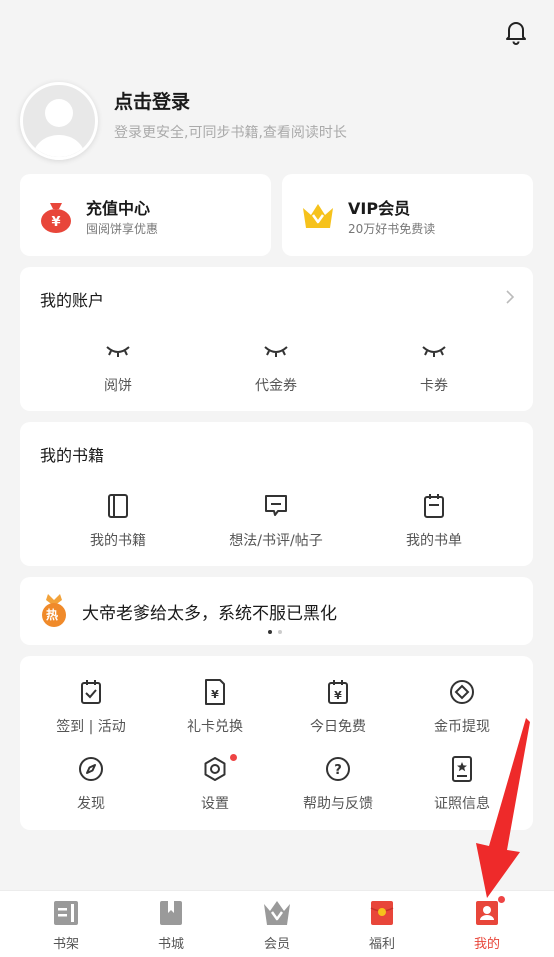  I want to click on tool-label: 帮助与反馈, so click(338, 804).